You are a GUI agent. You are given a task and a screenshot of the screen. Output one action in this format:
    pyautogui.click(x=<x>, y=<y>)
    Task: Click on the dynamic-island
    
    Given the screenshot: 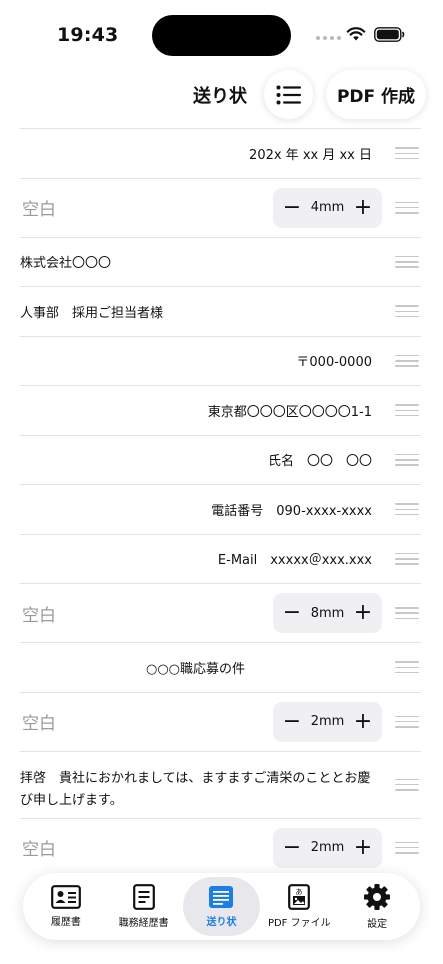 What is the action you would take?
    pyautogui.click(x=221, y=35)
    